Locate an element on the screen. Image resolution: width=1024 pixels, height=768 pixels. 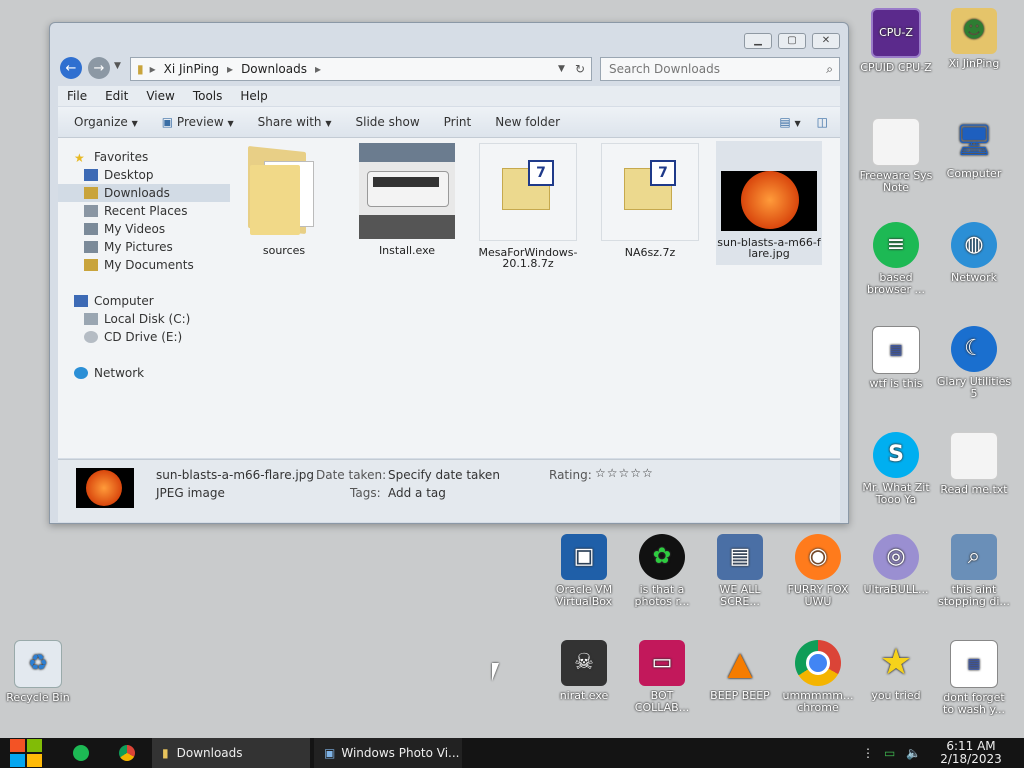
address-bar: ▮ ▸ Xi JinPing ▸ Downloads ▸ ▼ ↻ is located at coordinates (361, 69).